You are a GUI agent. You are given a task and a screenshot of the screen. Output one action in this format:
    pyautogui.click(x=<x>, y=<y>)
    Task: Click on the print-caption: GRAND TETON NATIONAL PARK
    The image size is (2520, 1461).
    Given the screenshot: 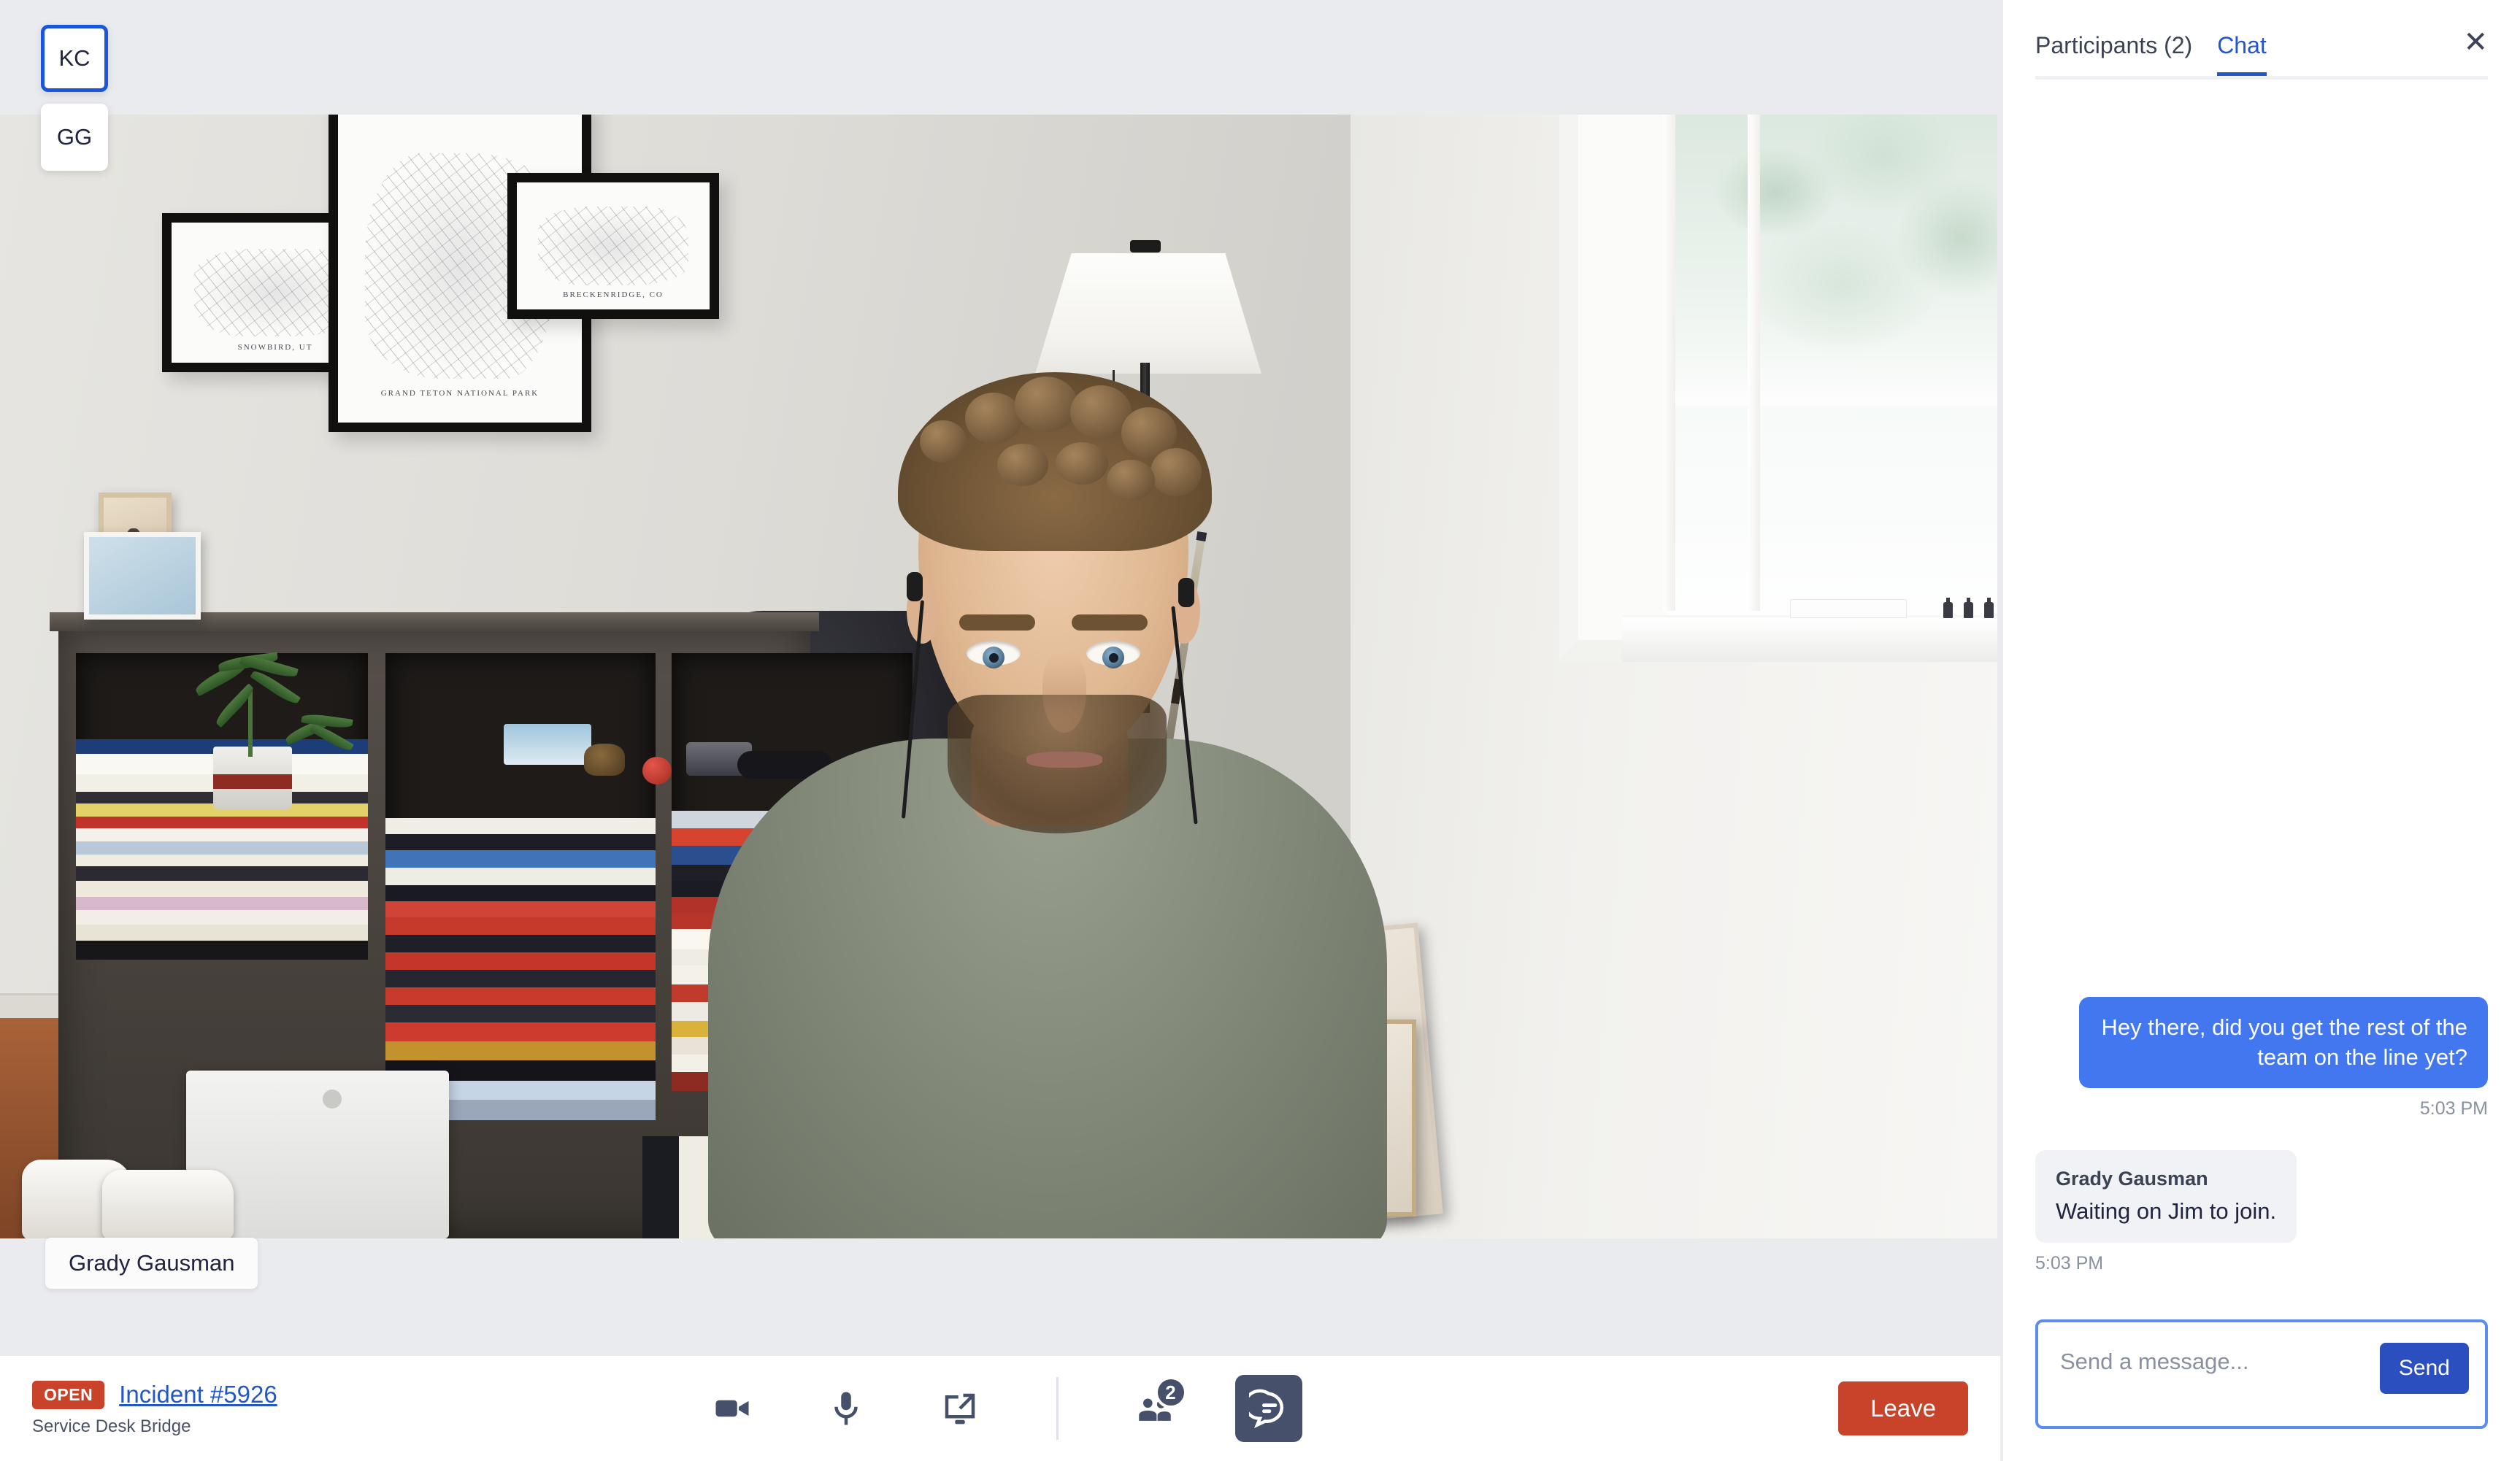 What is the action you would take?
    pyautogui.click(x=460, y=393)
    